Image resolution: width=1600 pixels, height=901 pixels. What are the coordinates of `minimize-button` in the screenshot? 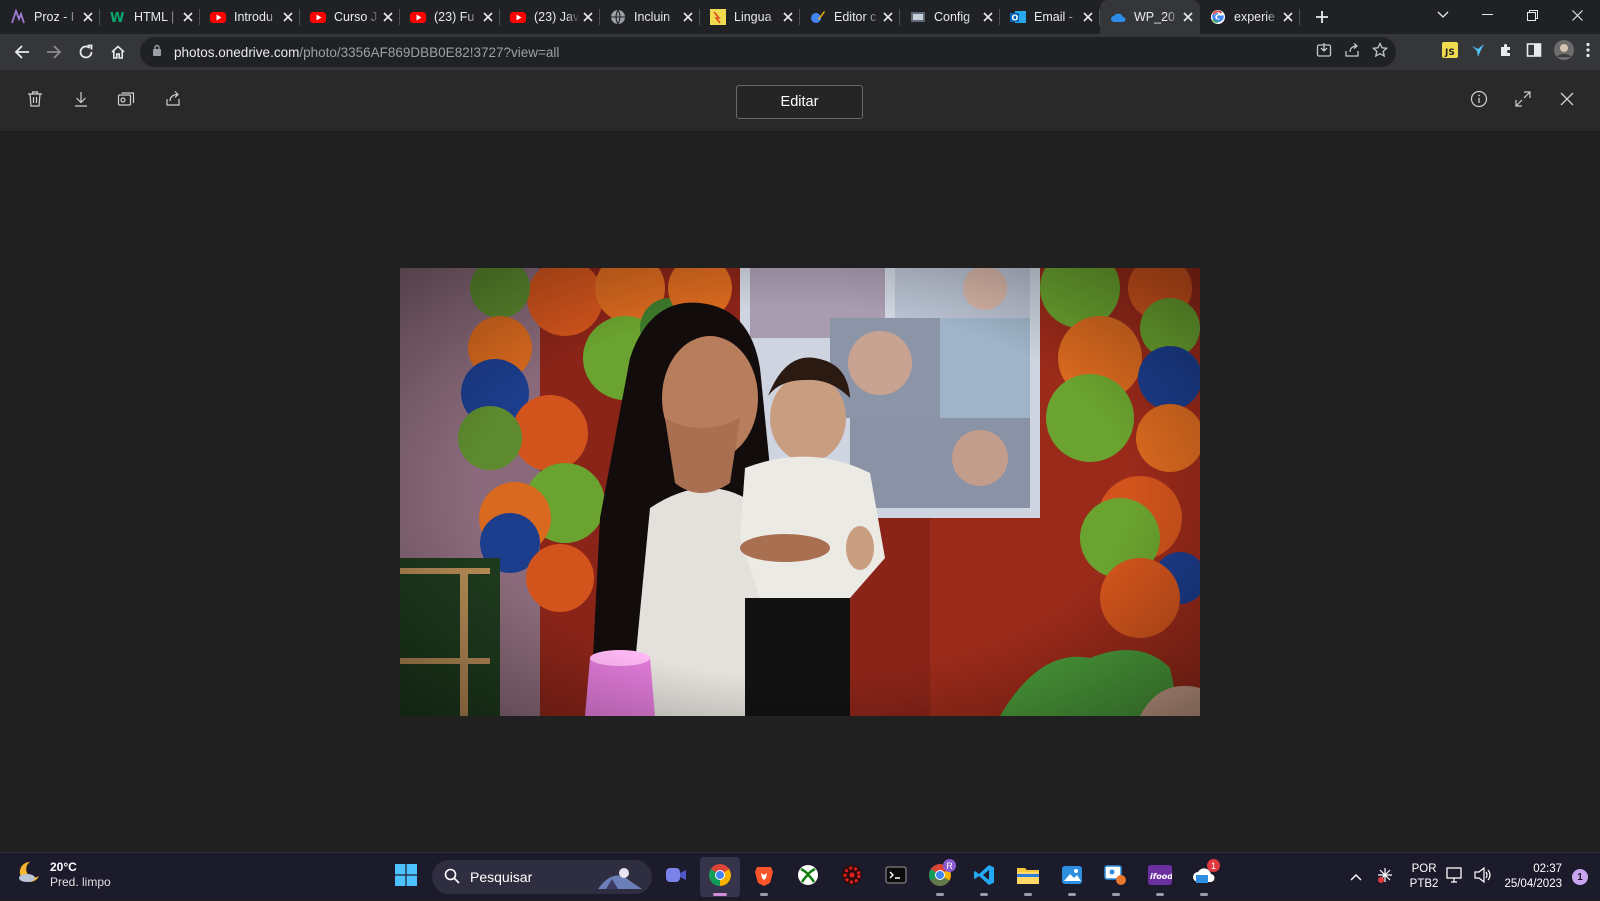 It's located at (1487, 15).